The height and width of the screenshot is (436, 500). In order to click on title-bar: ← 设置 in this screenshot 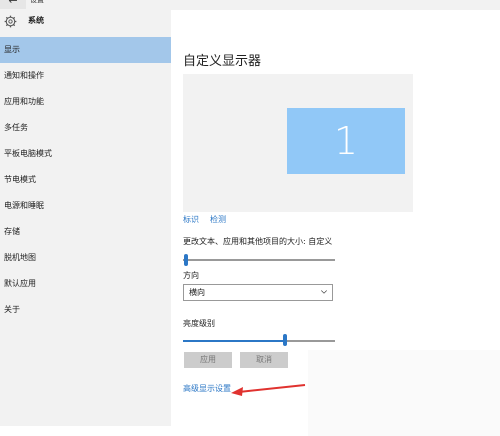, I will do `click(250, 5)`.